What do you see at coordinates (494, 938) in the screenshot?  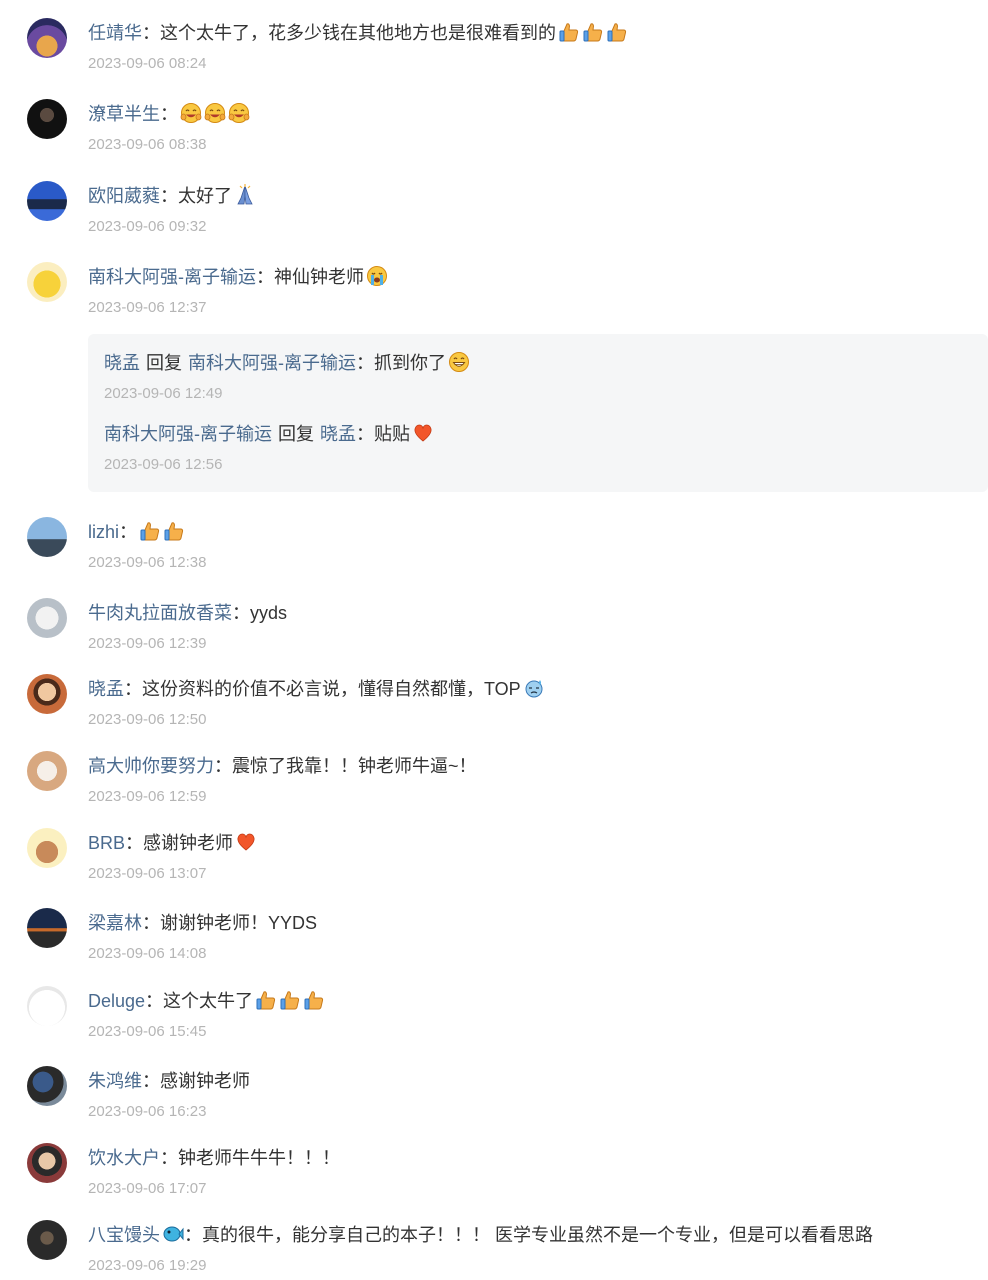 I see `comment-item: 梁嘉林：谢谢钟老师！YYDS 2023-09-06 14:08` at bounding box center [494, 938].